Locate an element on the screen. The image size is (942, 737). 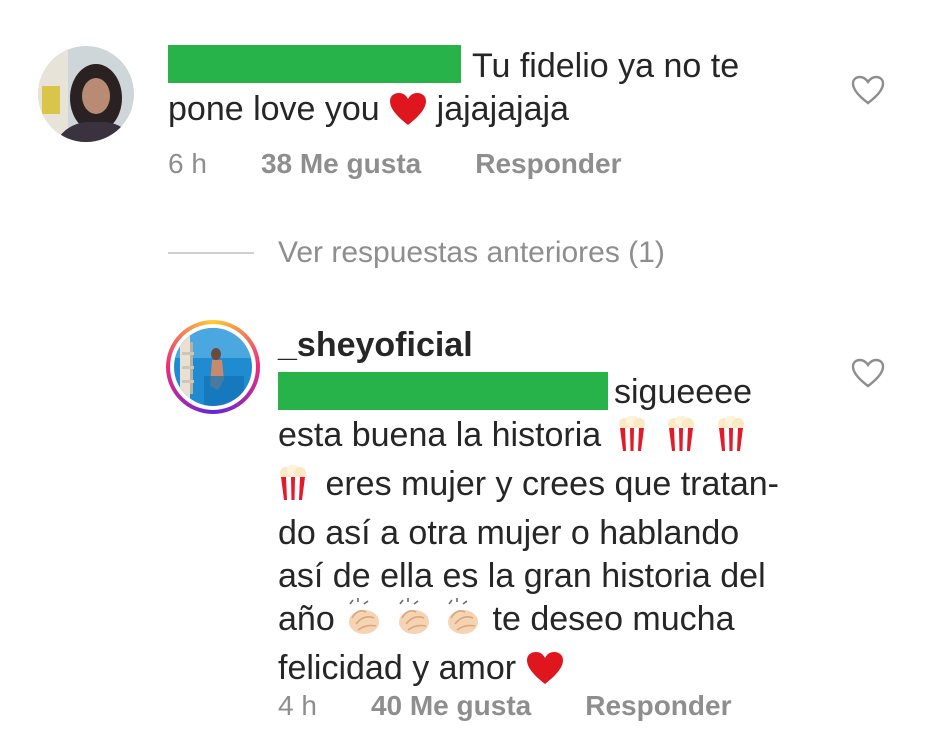
likes-count: 38 Me gusta is located at coordinates (341, 164).